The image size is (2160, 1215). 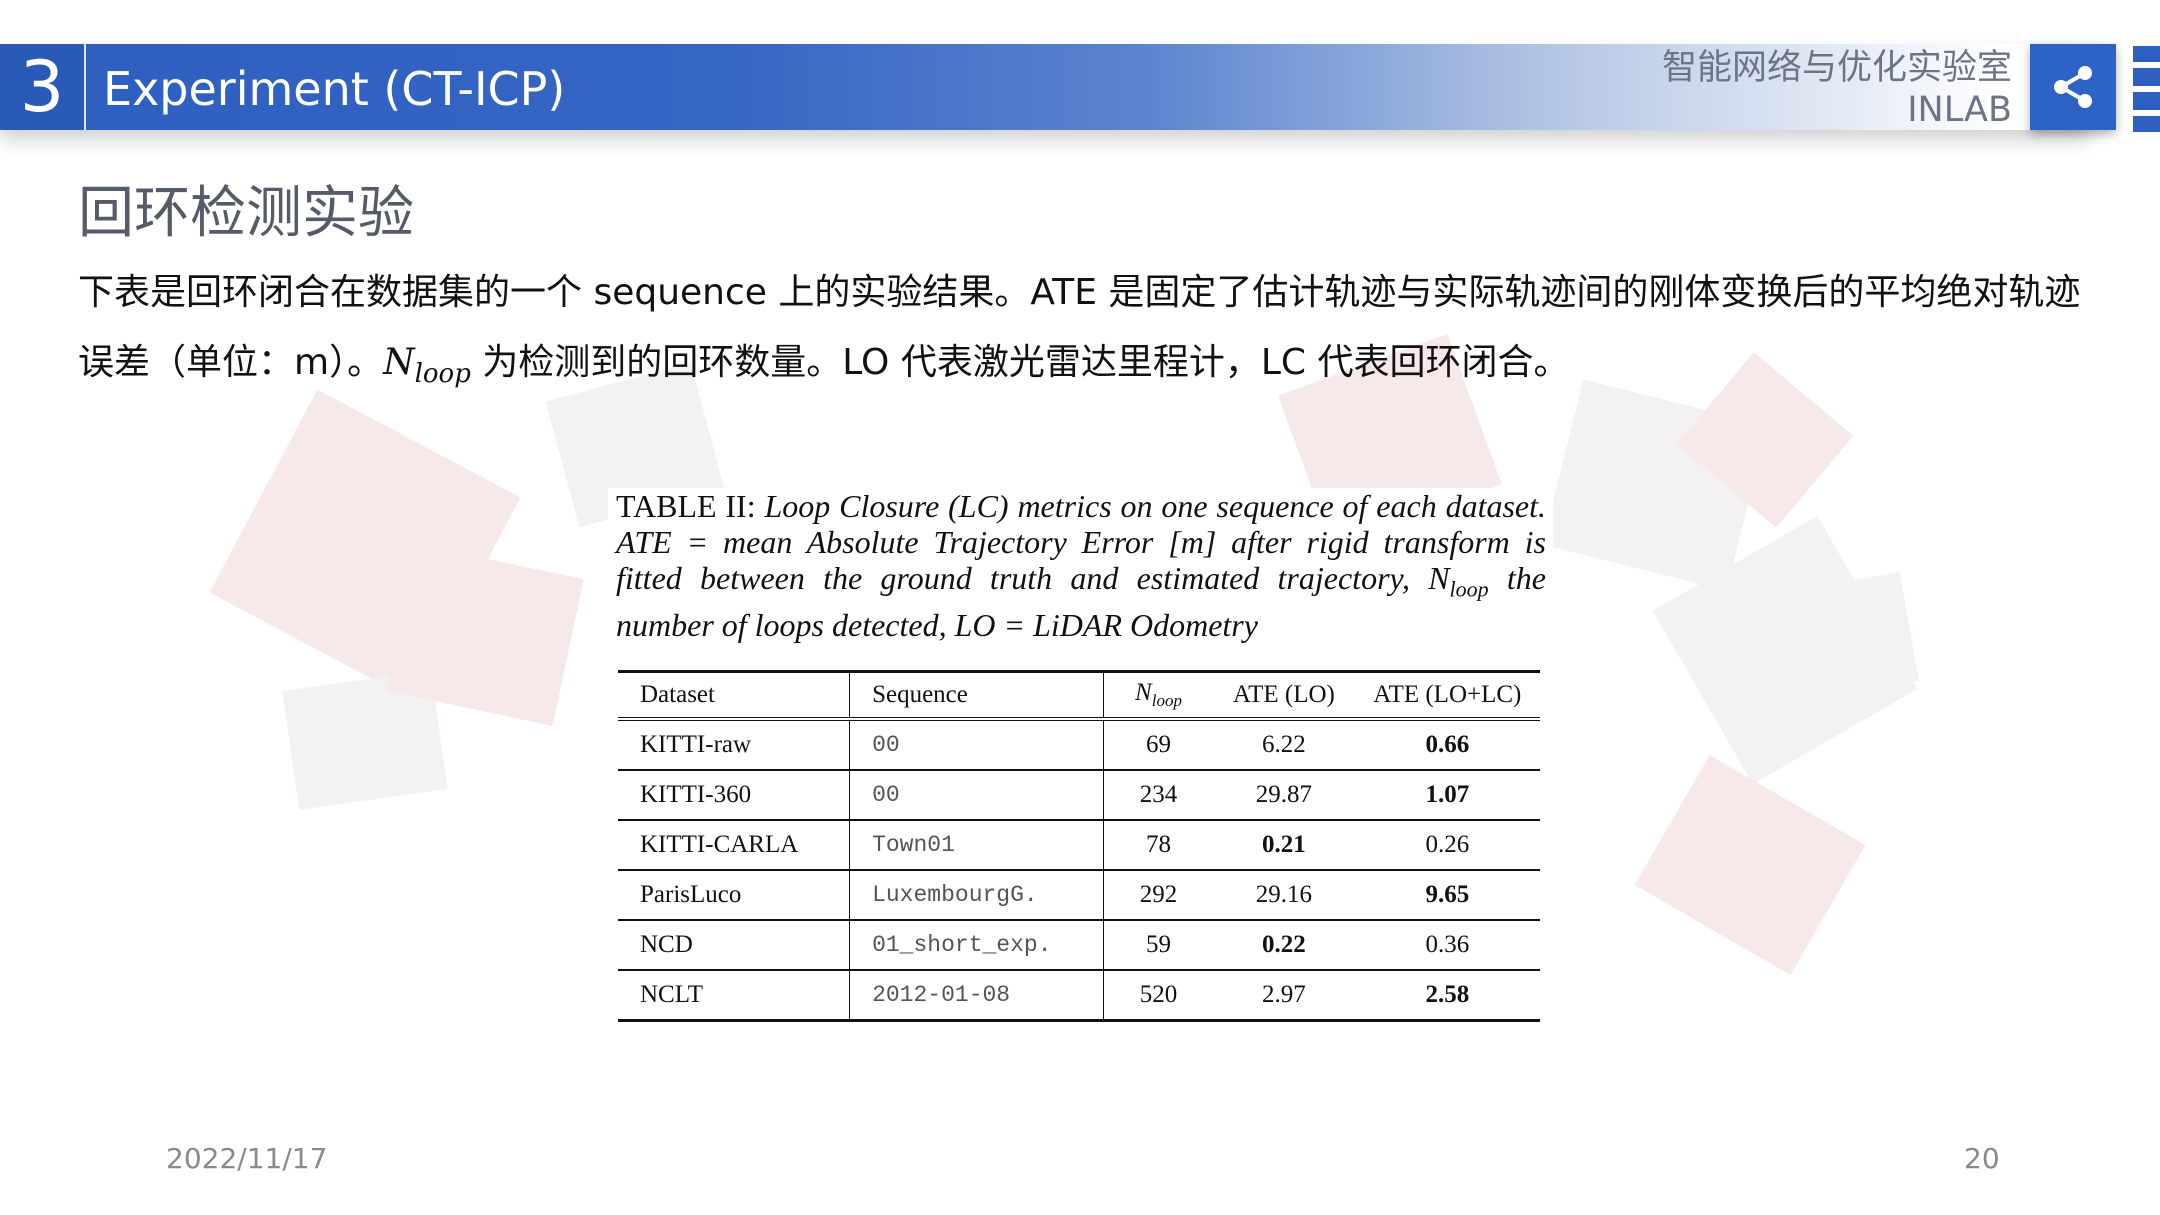 What do you see at coordinates (1158, 894) in the screenshot?
I see `cell-nloop: 292` at bounding box center [1158, 894].